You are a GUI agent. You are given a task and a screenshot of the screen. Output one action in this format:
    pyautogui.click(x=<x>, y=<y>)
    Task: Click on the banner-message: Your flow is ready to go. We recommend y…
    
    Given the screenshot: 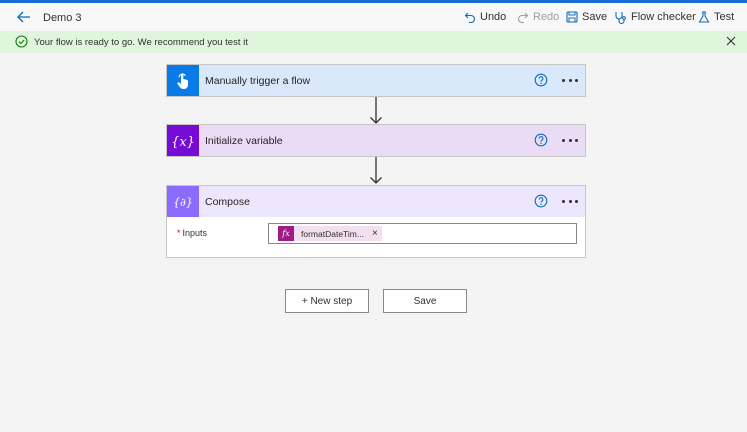 What is the action you would take?
    pyautogui.click(x=141, y=42)
    